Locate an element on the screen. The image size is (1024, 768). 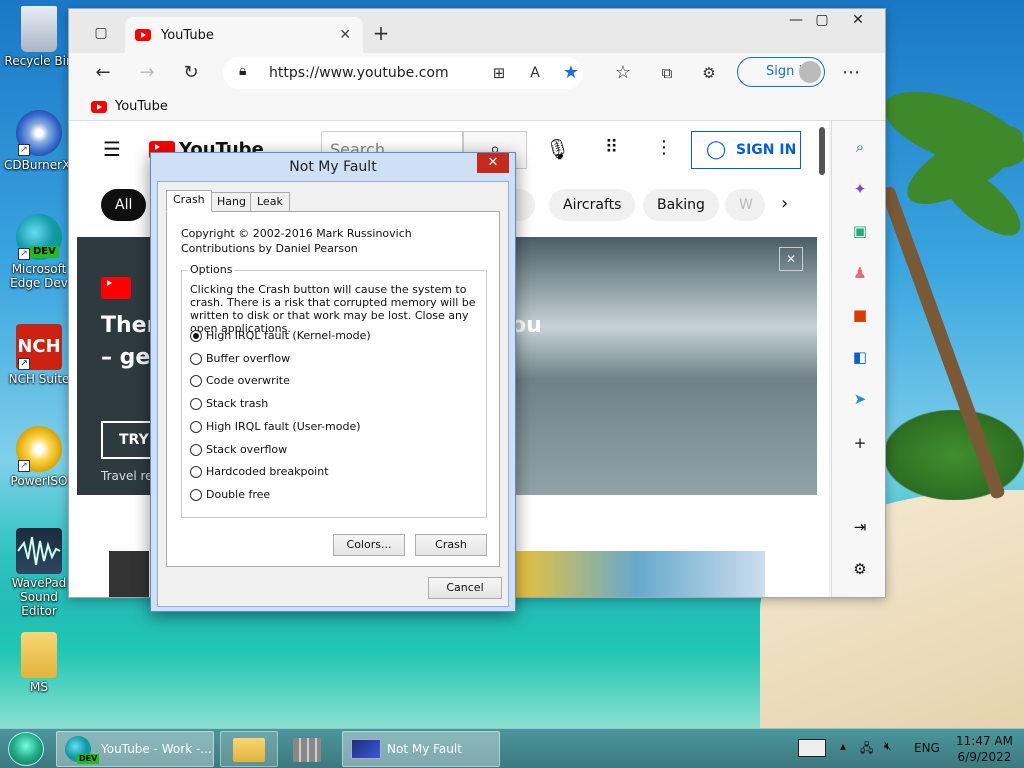
desktop-icon-cdburnerxp: ↗ CDBurnerXP is located at coordinates (41, 141).